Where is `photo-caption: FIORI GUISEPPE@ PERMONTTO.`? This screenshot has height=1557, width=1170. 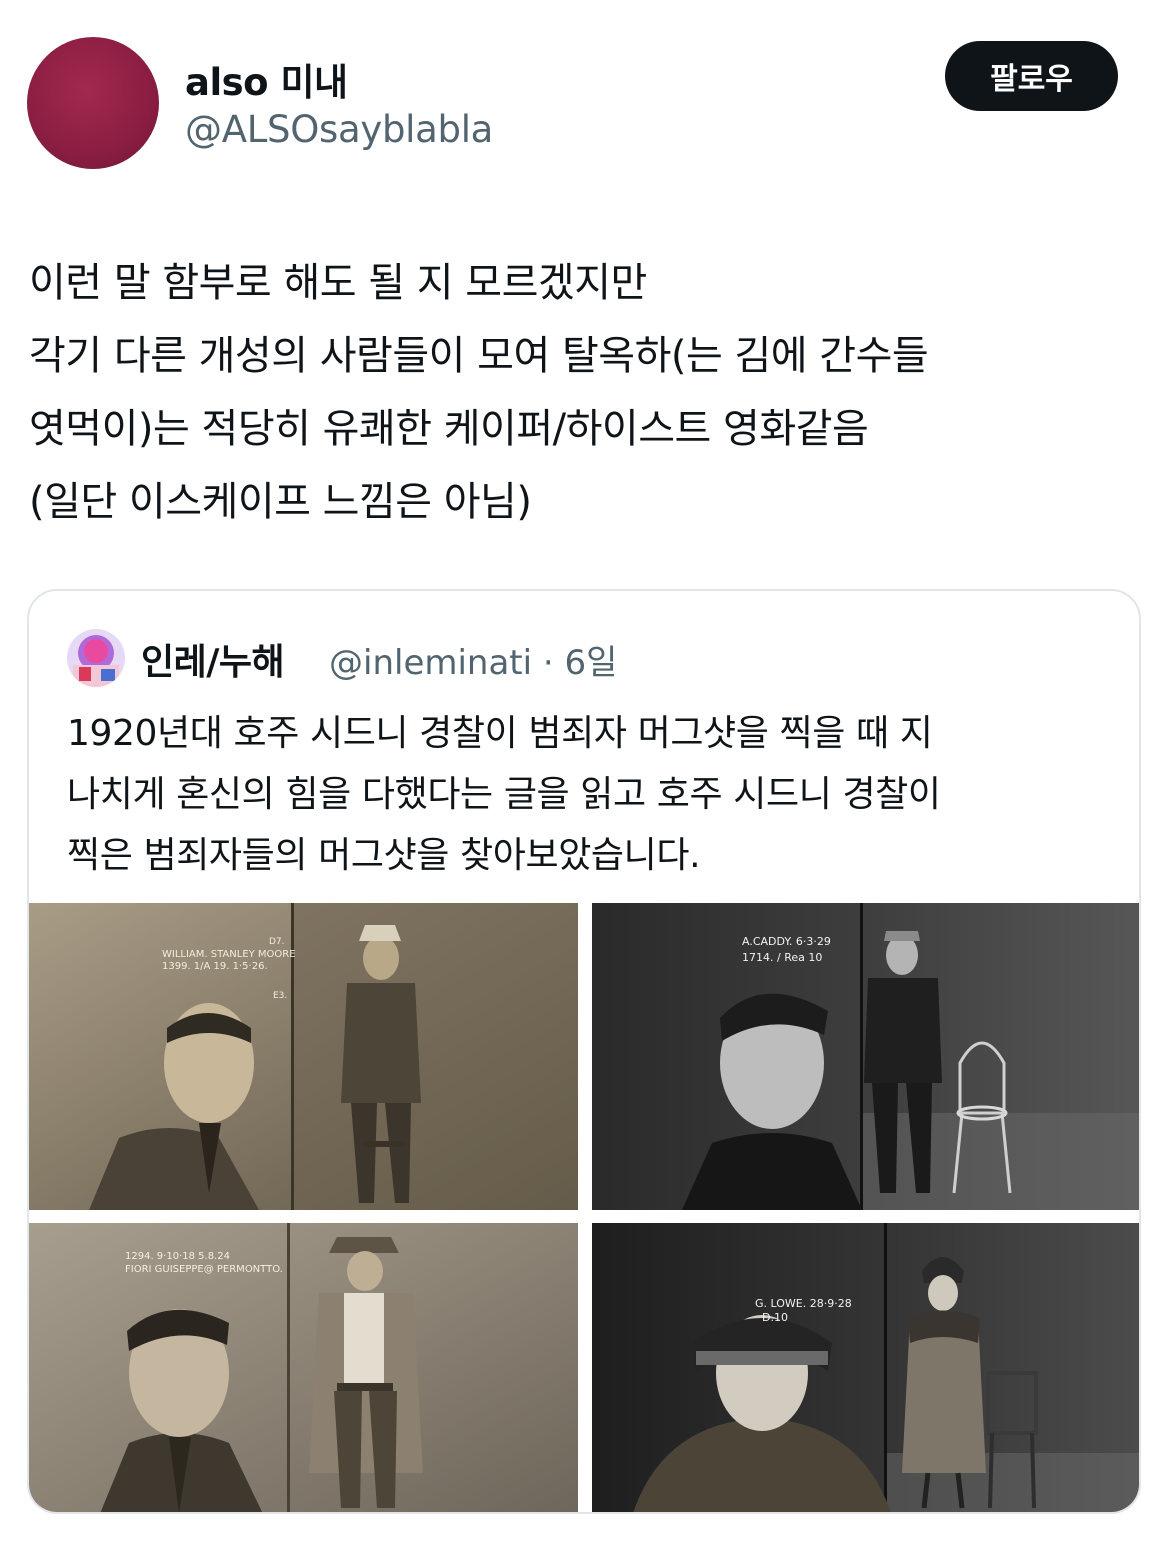 photo-caption: FIORI GUISEPPE@ PERMONTTO. is located at coordinates (204, 1269).